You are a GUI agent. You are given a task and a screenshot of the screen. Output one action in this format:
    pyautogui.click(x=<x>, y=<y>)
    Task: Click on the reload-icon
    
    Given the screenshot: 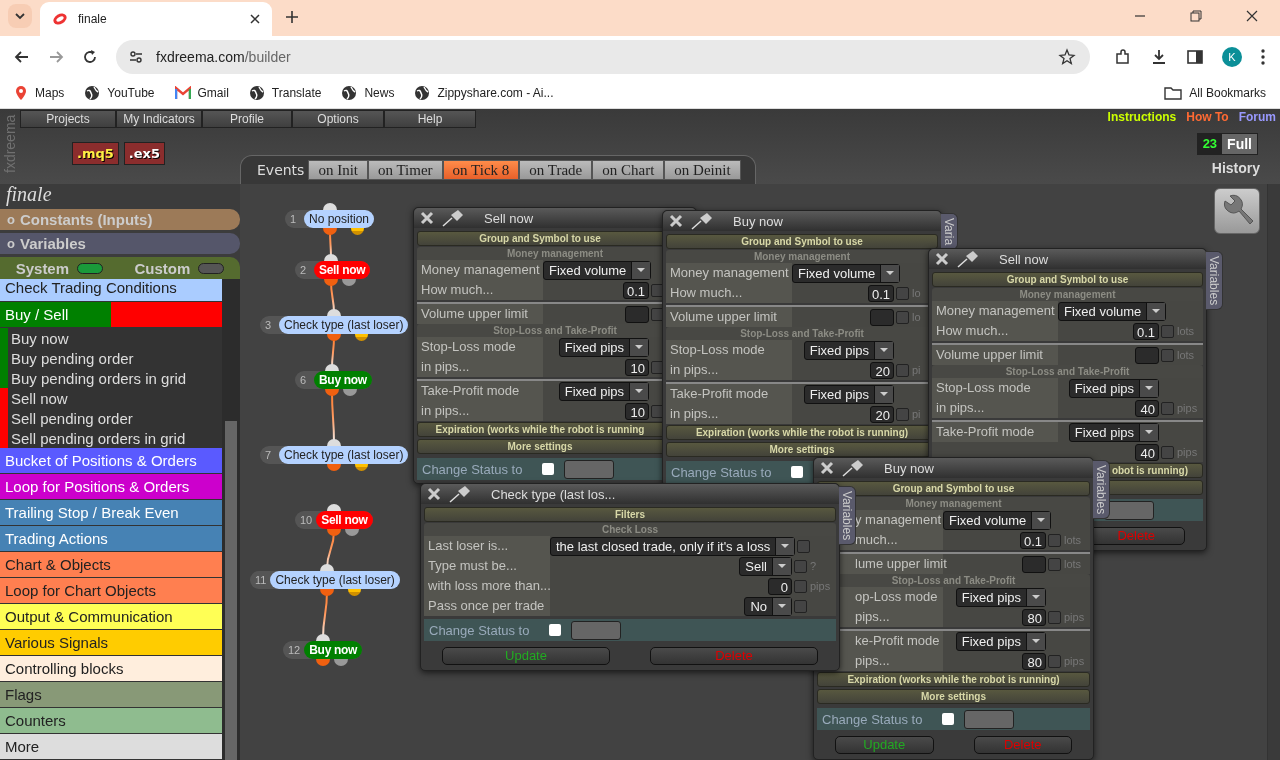 What is the action you would take?
    pyautogui.click(x=90, y=57)
    